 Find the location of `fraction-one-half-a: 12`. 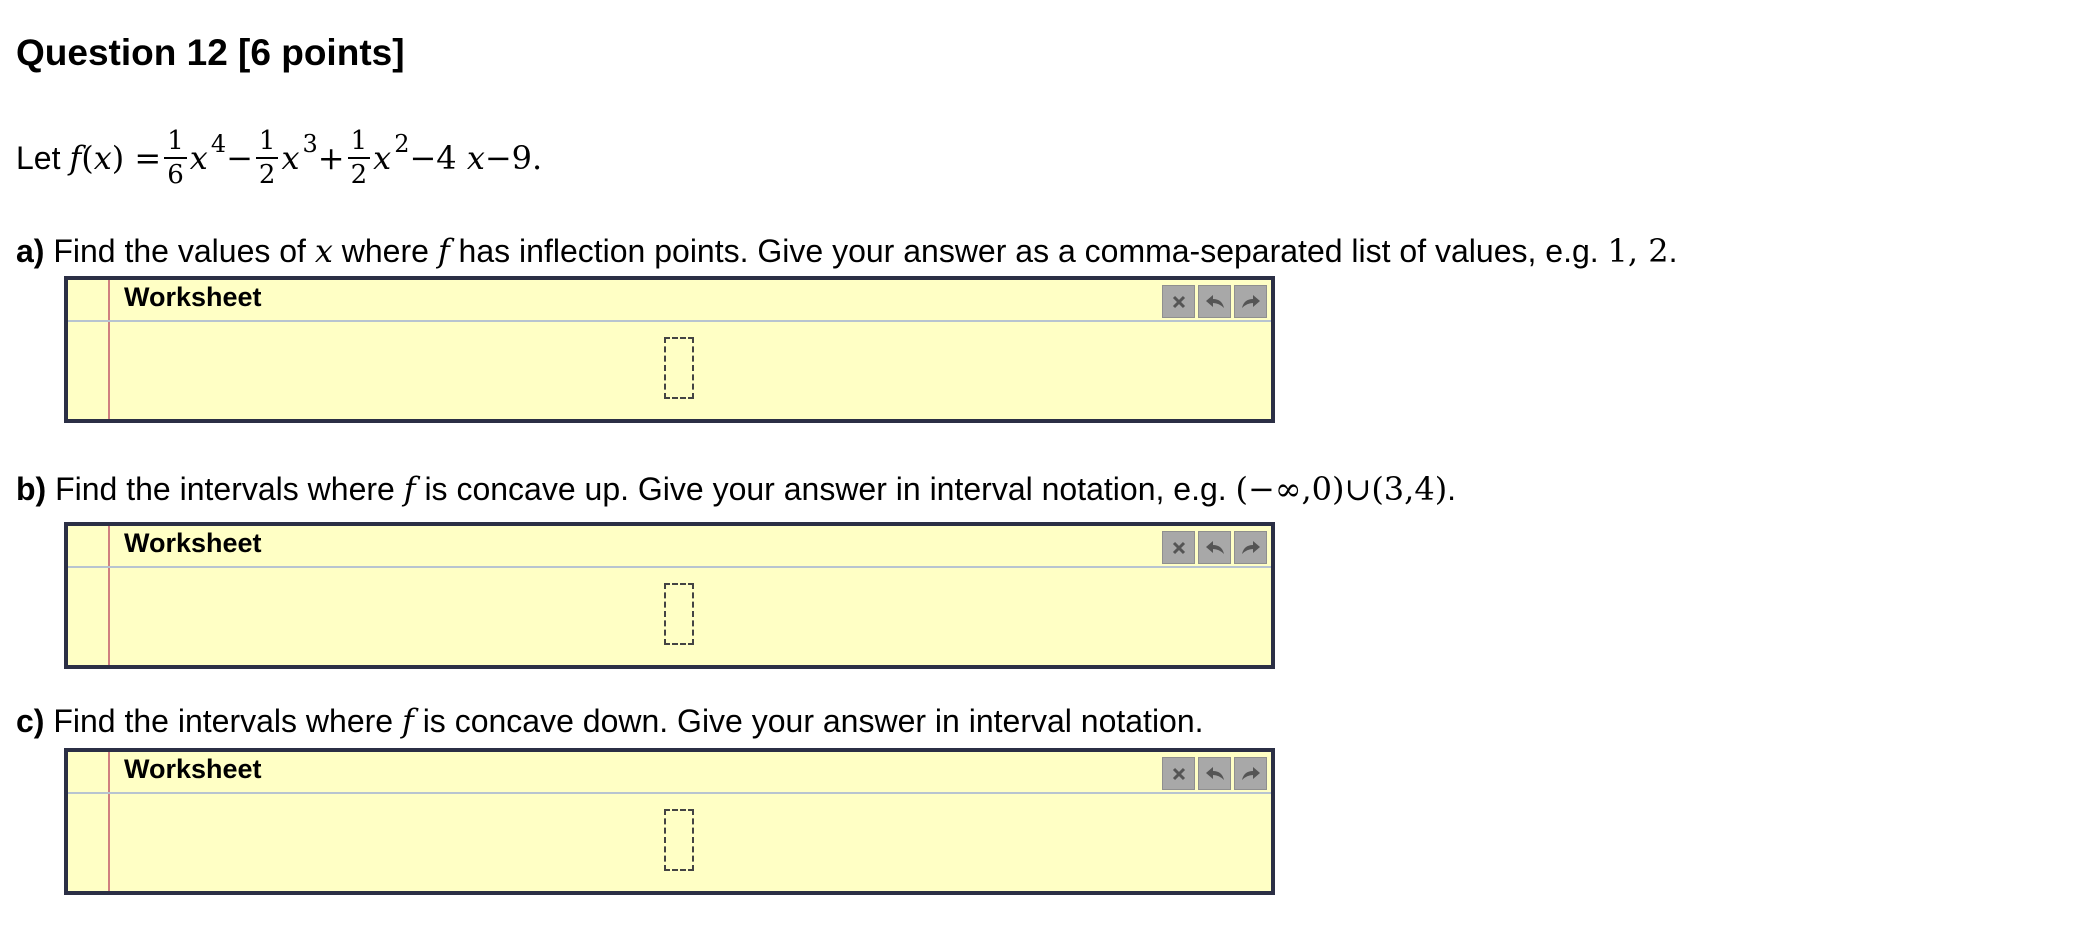

fraction-one-half-a: 12 is located at coordinates (267, 158).